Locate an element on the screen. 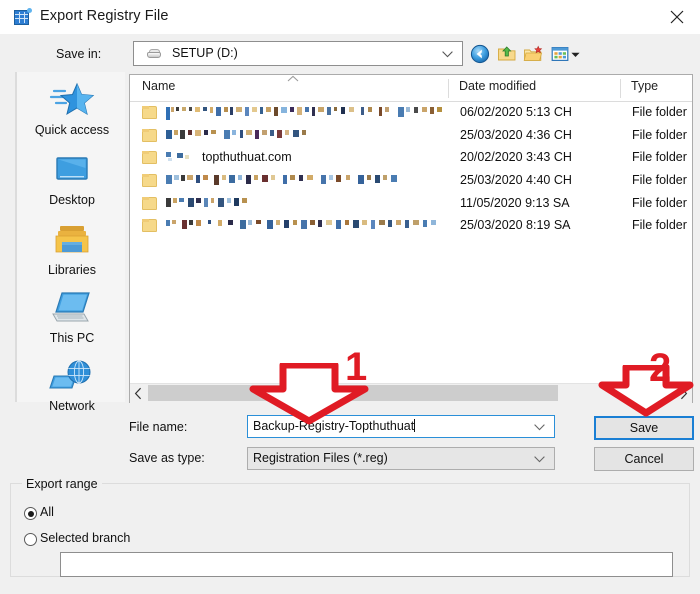 Image resolution: width=700 pixels, height=594 pixels. table-row: 25/03/2020 4:40 CH File folder is located at coordinates (411, 181).